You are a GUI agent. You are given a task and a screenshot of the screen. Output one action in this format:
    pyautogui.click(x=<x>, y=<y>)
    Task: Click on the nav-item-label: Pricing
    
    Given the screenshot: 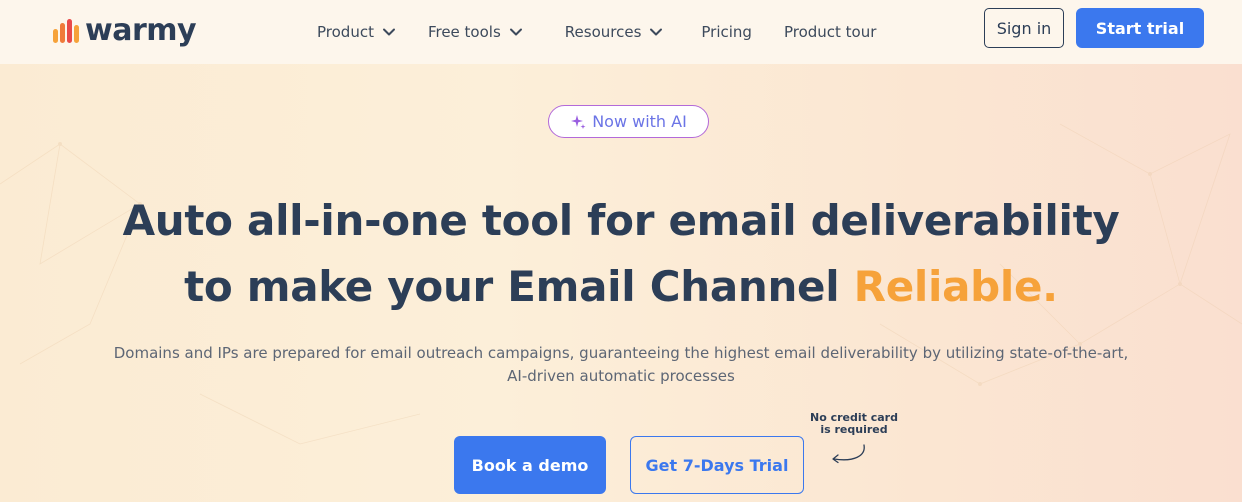 What is the action you would take?
    pyautogui.click(x=726, y=32)
    